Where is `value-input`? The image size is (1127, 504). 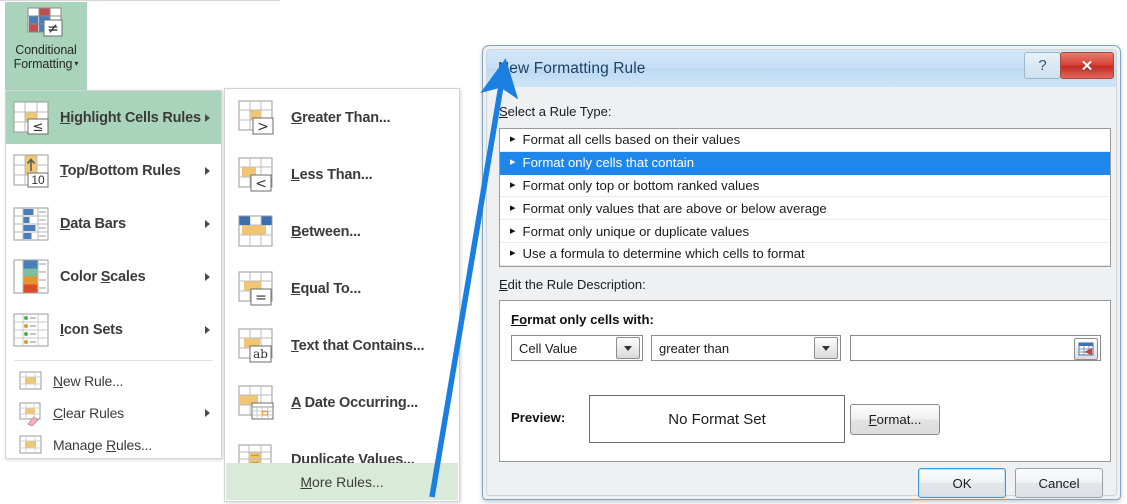 value-input is located at coordinates (975, 348).